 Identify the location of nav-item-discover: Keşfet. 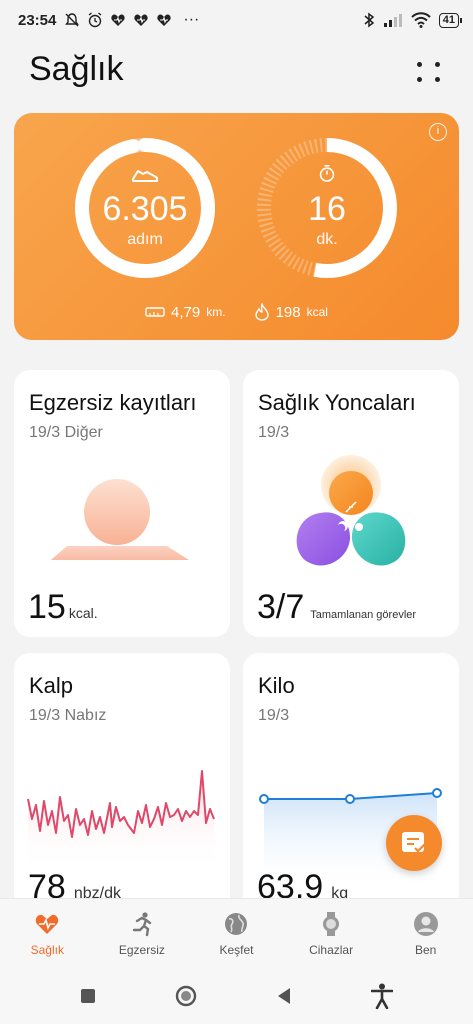
(236, 934).